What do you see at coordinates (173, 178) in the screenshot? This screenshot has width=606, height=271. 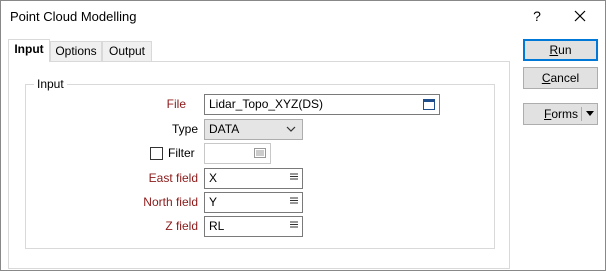 I see `east-field-label: East field` at bounding box center [173, 178].